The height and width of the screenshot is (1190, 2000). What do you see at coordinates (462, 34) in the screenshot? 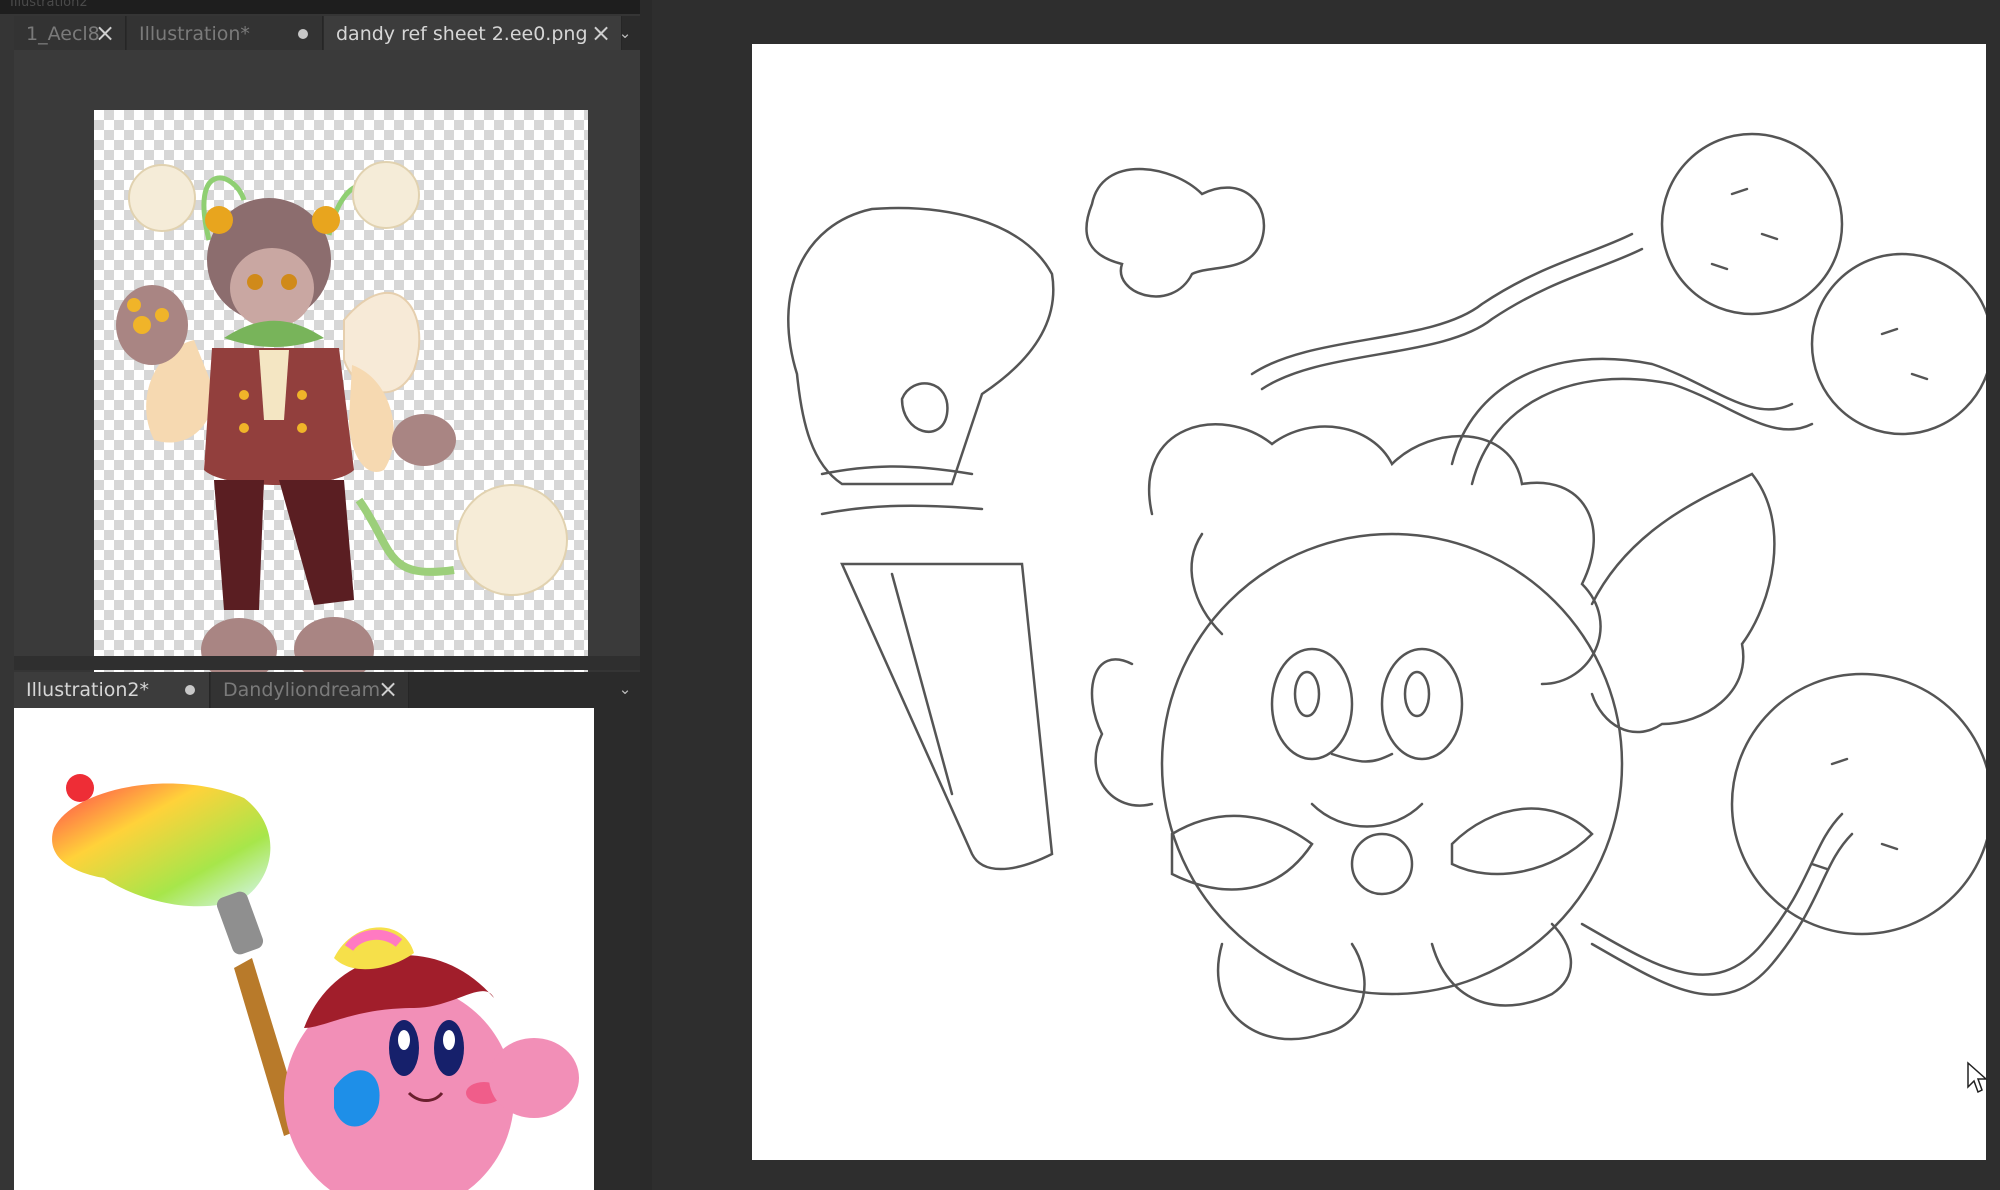
I see `tab-label: dandy ref sheet 2.ee0.png` at bounding box center [462, 34].